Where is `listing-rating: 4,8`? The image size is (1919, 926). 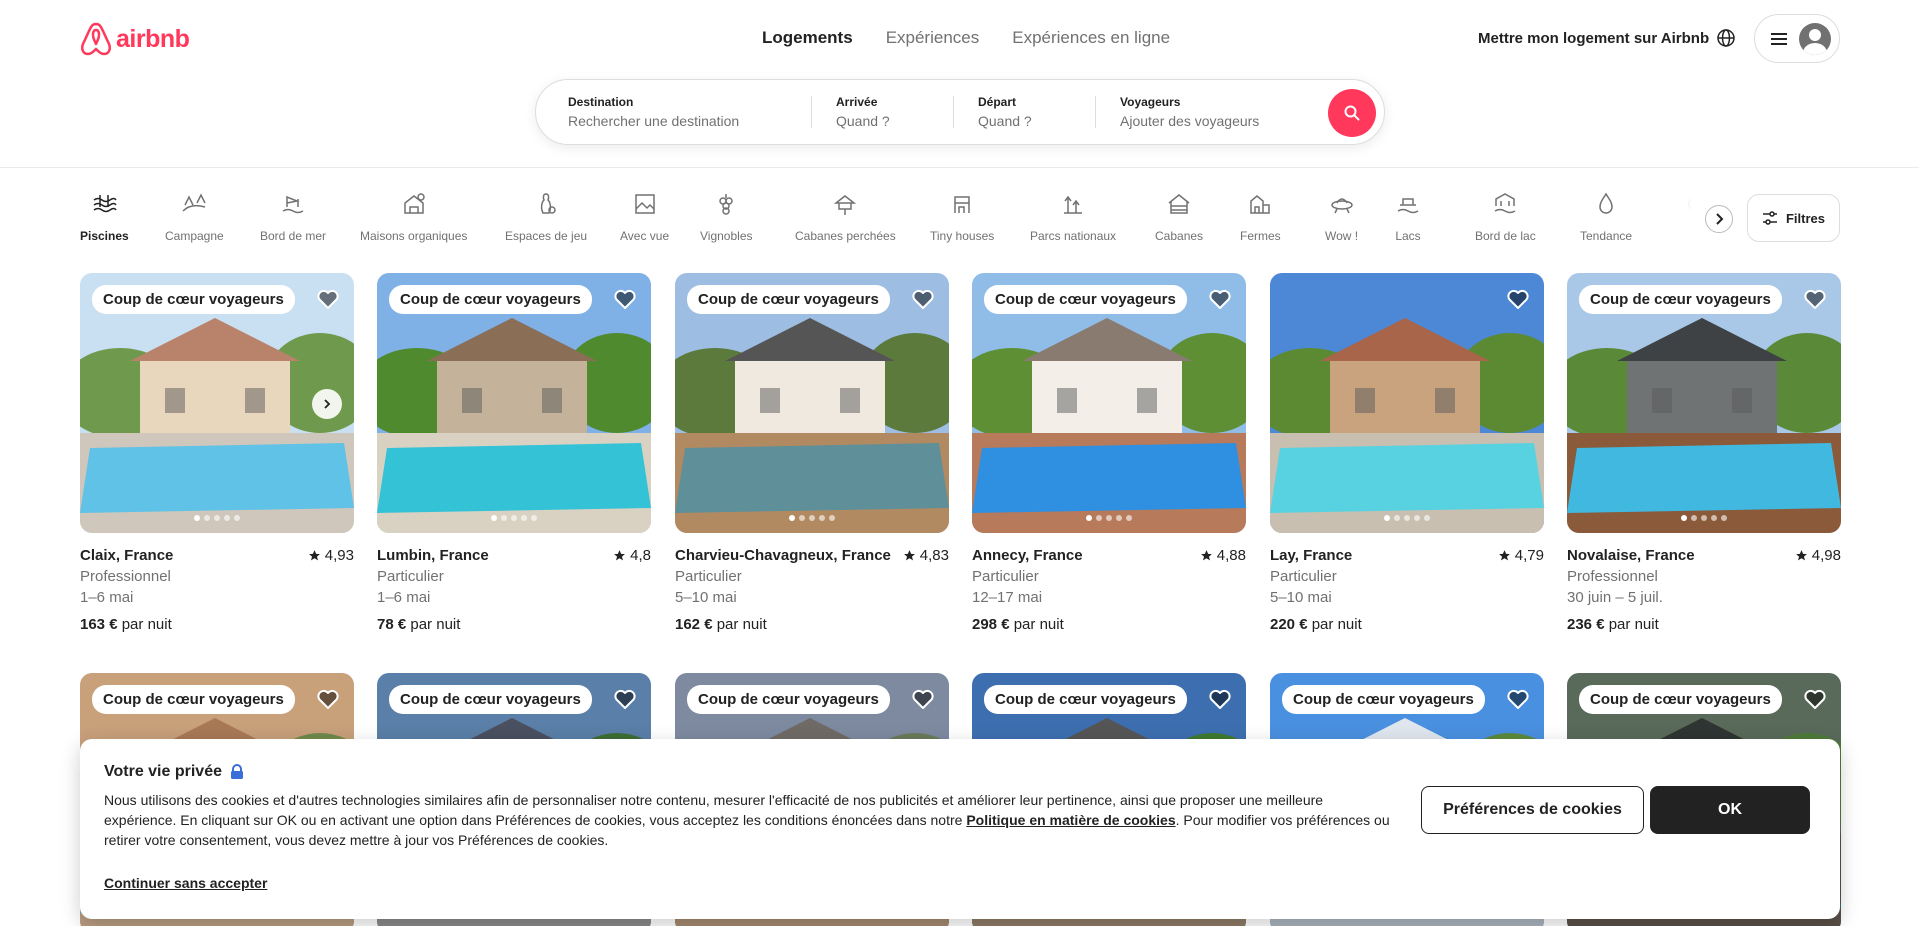
listing-rating: 4,8 is located at coordinates (632, 555).